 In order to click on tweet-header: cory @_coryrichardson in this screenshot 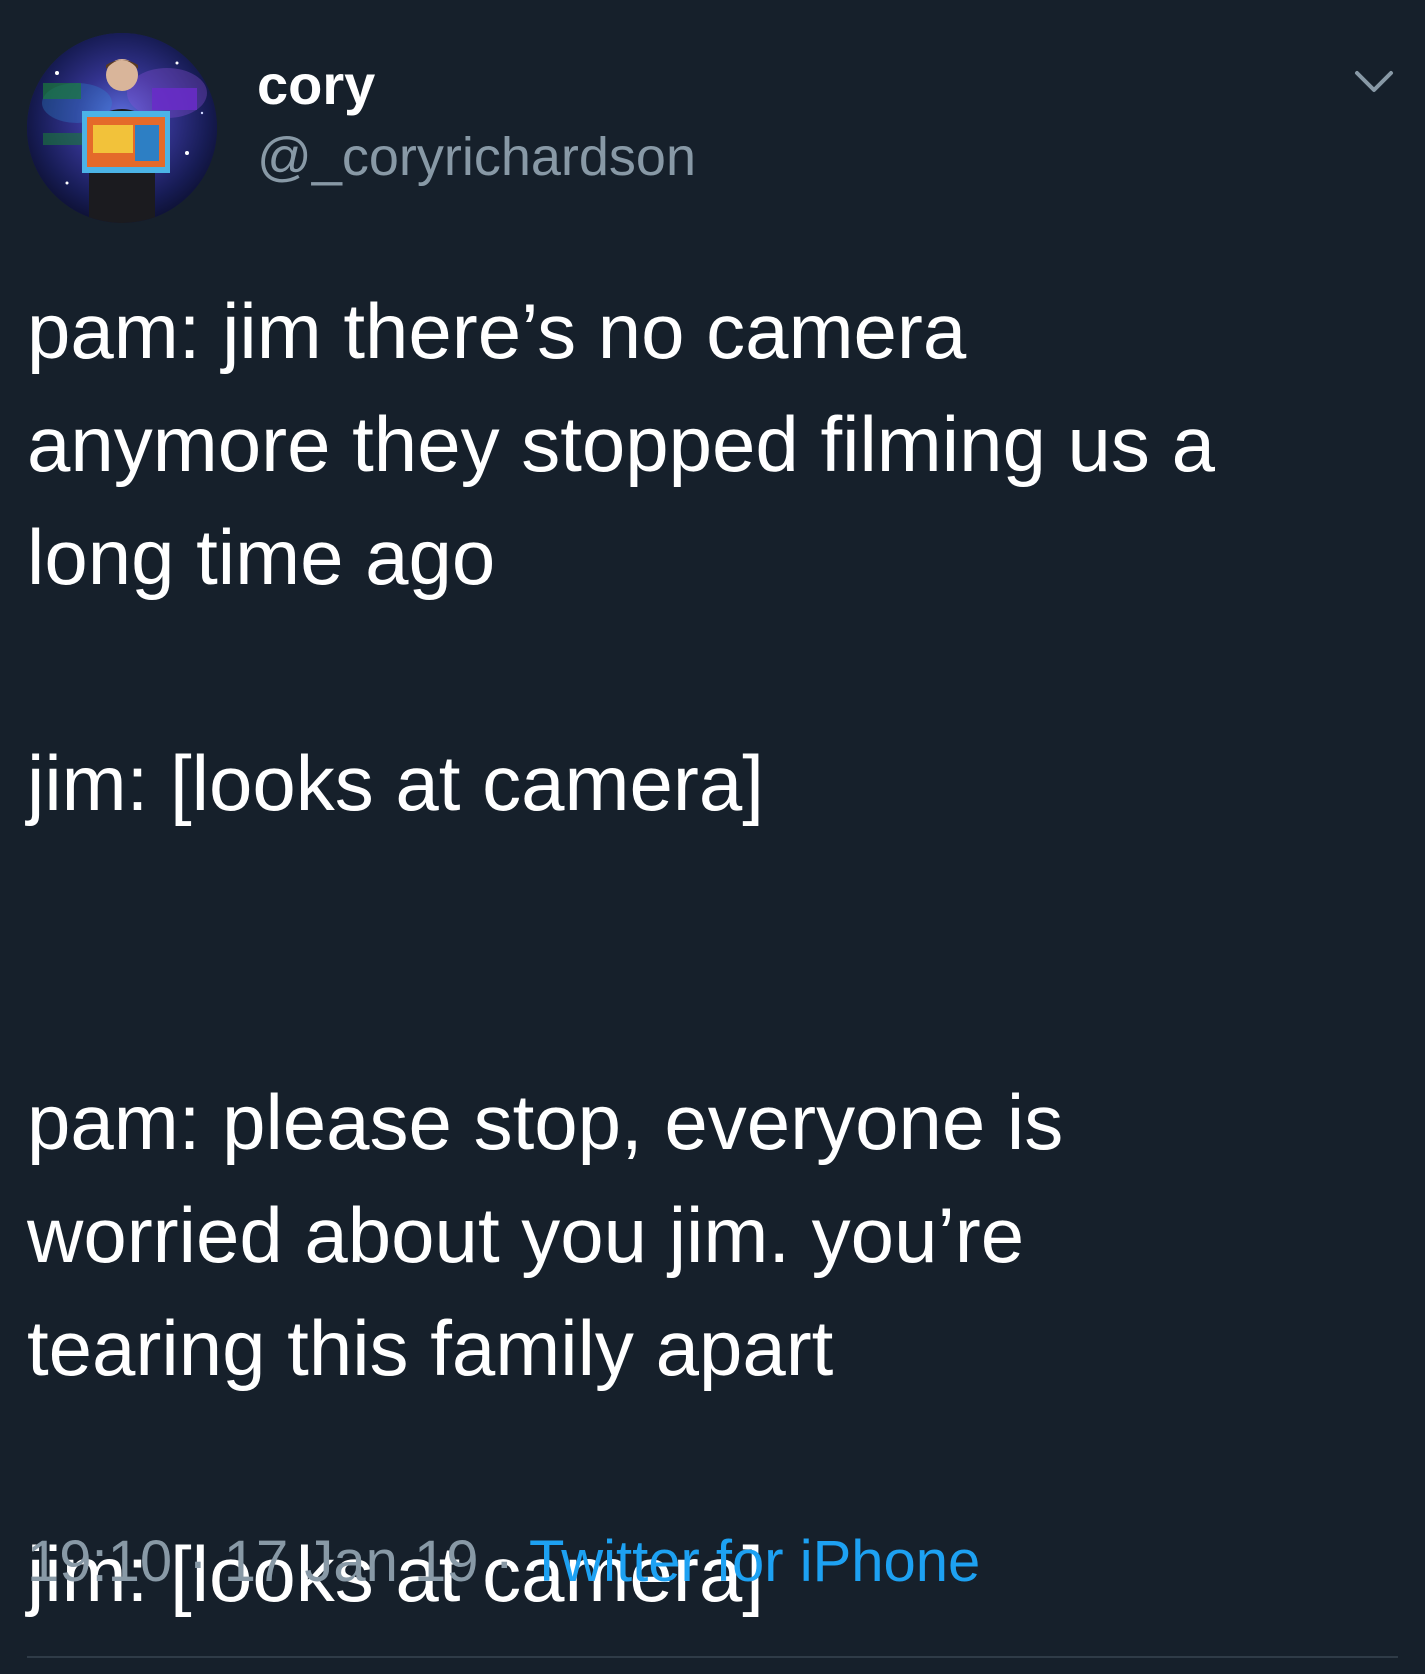, I will do `click(713, 128)`.